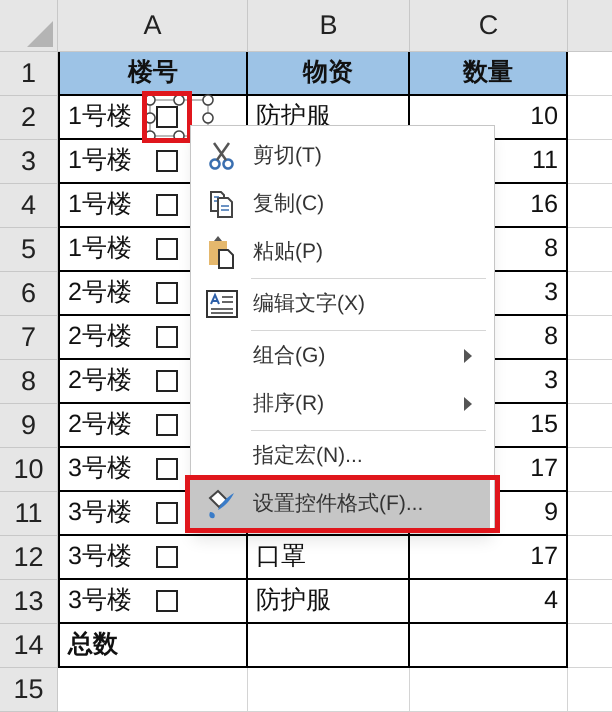  Describe the element at coordinates (329, 602) in the screenshot. I see `table-cell: 防护服` at that location.